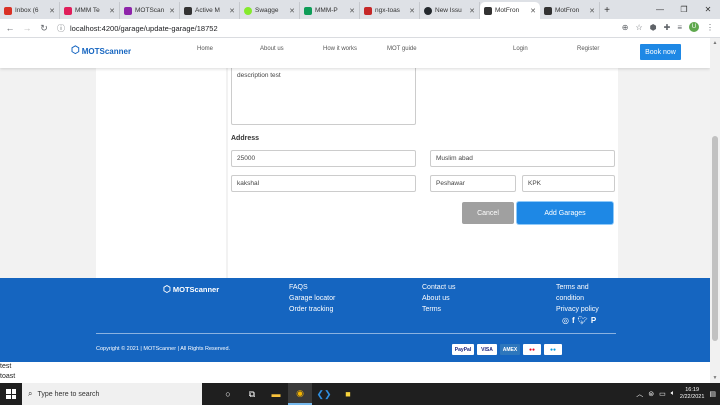 This screenshot has width=720, height=405. I want to click on minimize-icon: —, so click(660, 9).